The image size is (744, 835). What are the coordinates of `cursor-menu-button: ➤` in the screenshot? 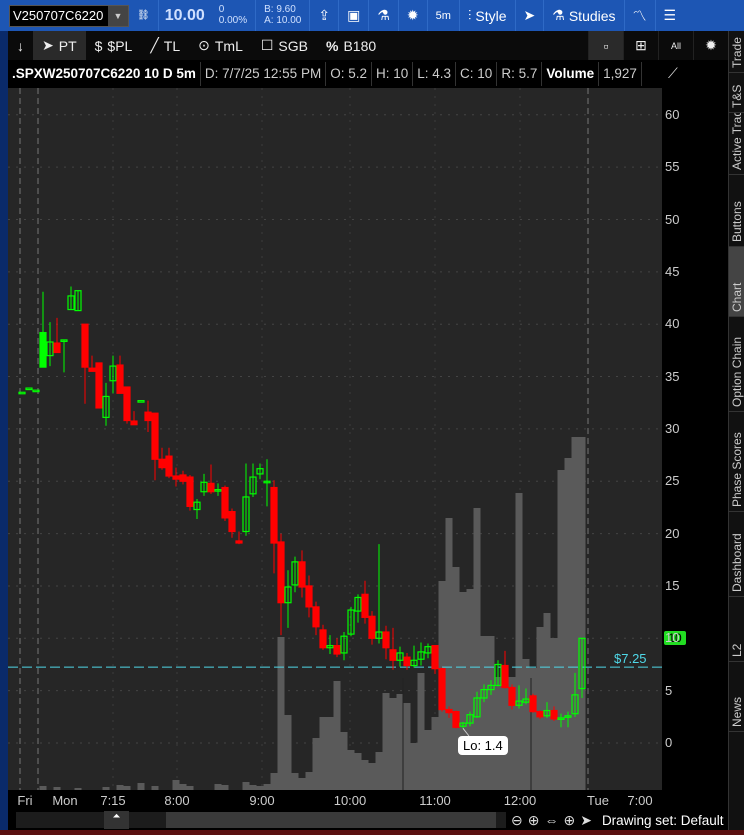 It's located at (530, 15).